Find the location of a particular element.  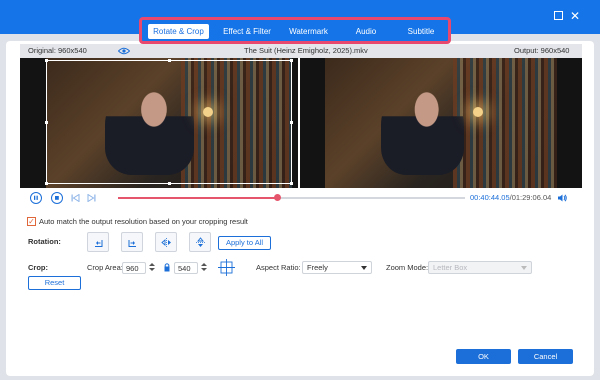

progress-track is located at coordinates (291, 197).